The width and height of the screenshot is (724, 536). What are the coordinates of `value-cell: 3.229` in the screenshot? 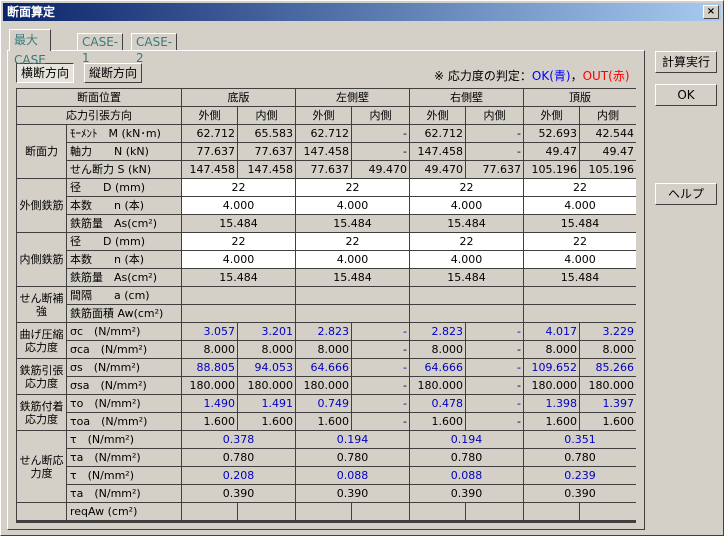 It's located at (608, 331).